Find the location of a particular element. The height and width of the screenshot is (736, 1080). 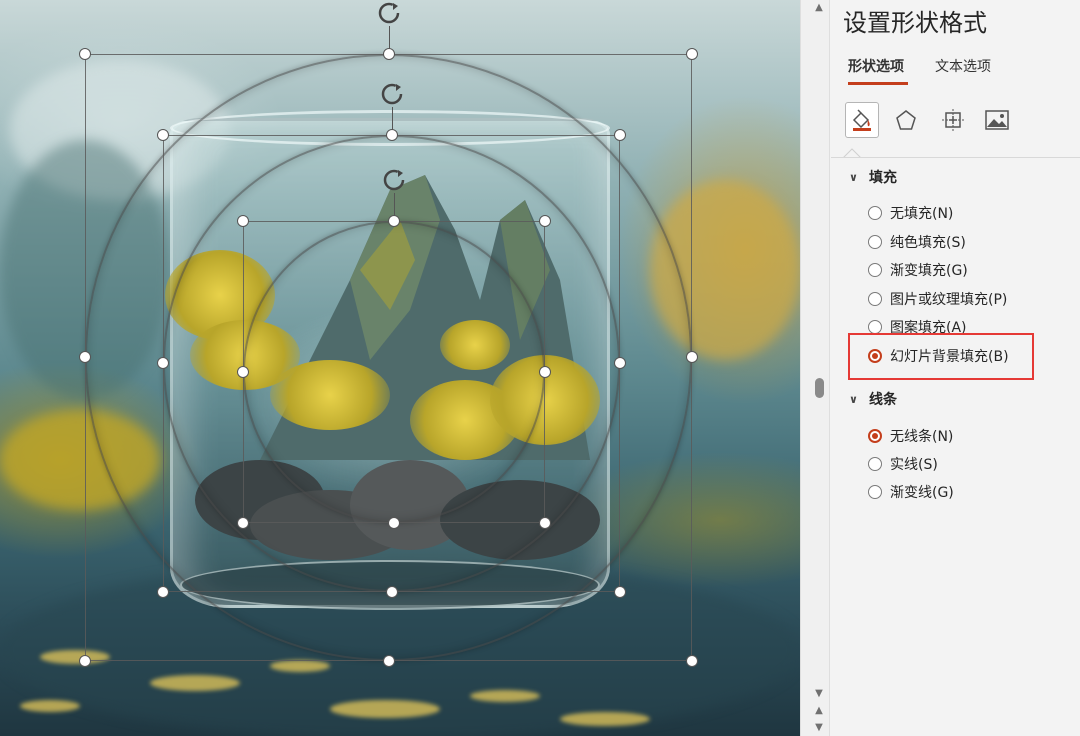

option-label: 渐变填充(G) is located at coordinates (929, 271).